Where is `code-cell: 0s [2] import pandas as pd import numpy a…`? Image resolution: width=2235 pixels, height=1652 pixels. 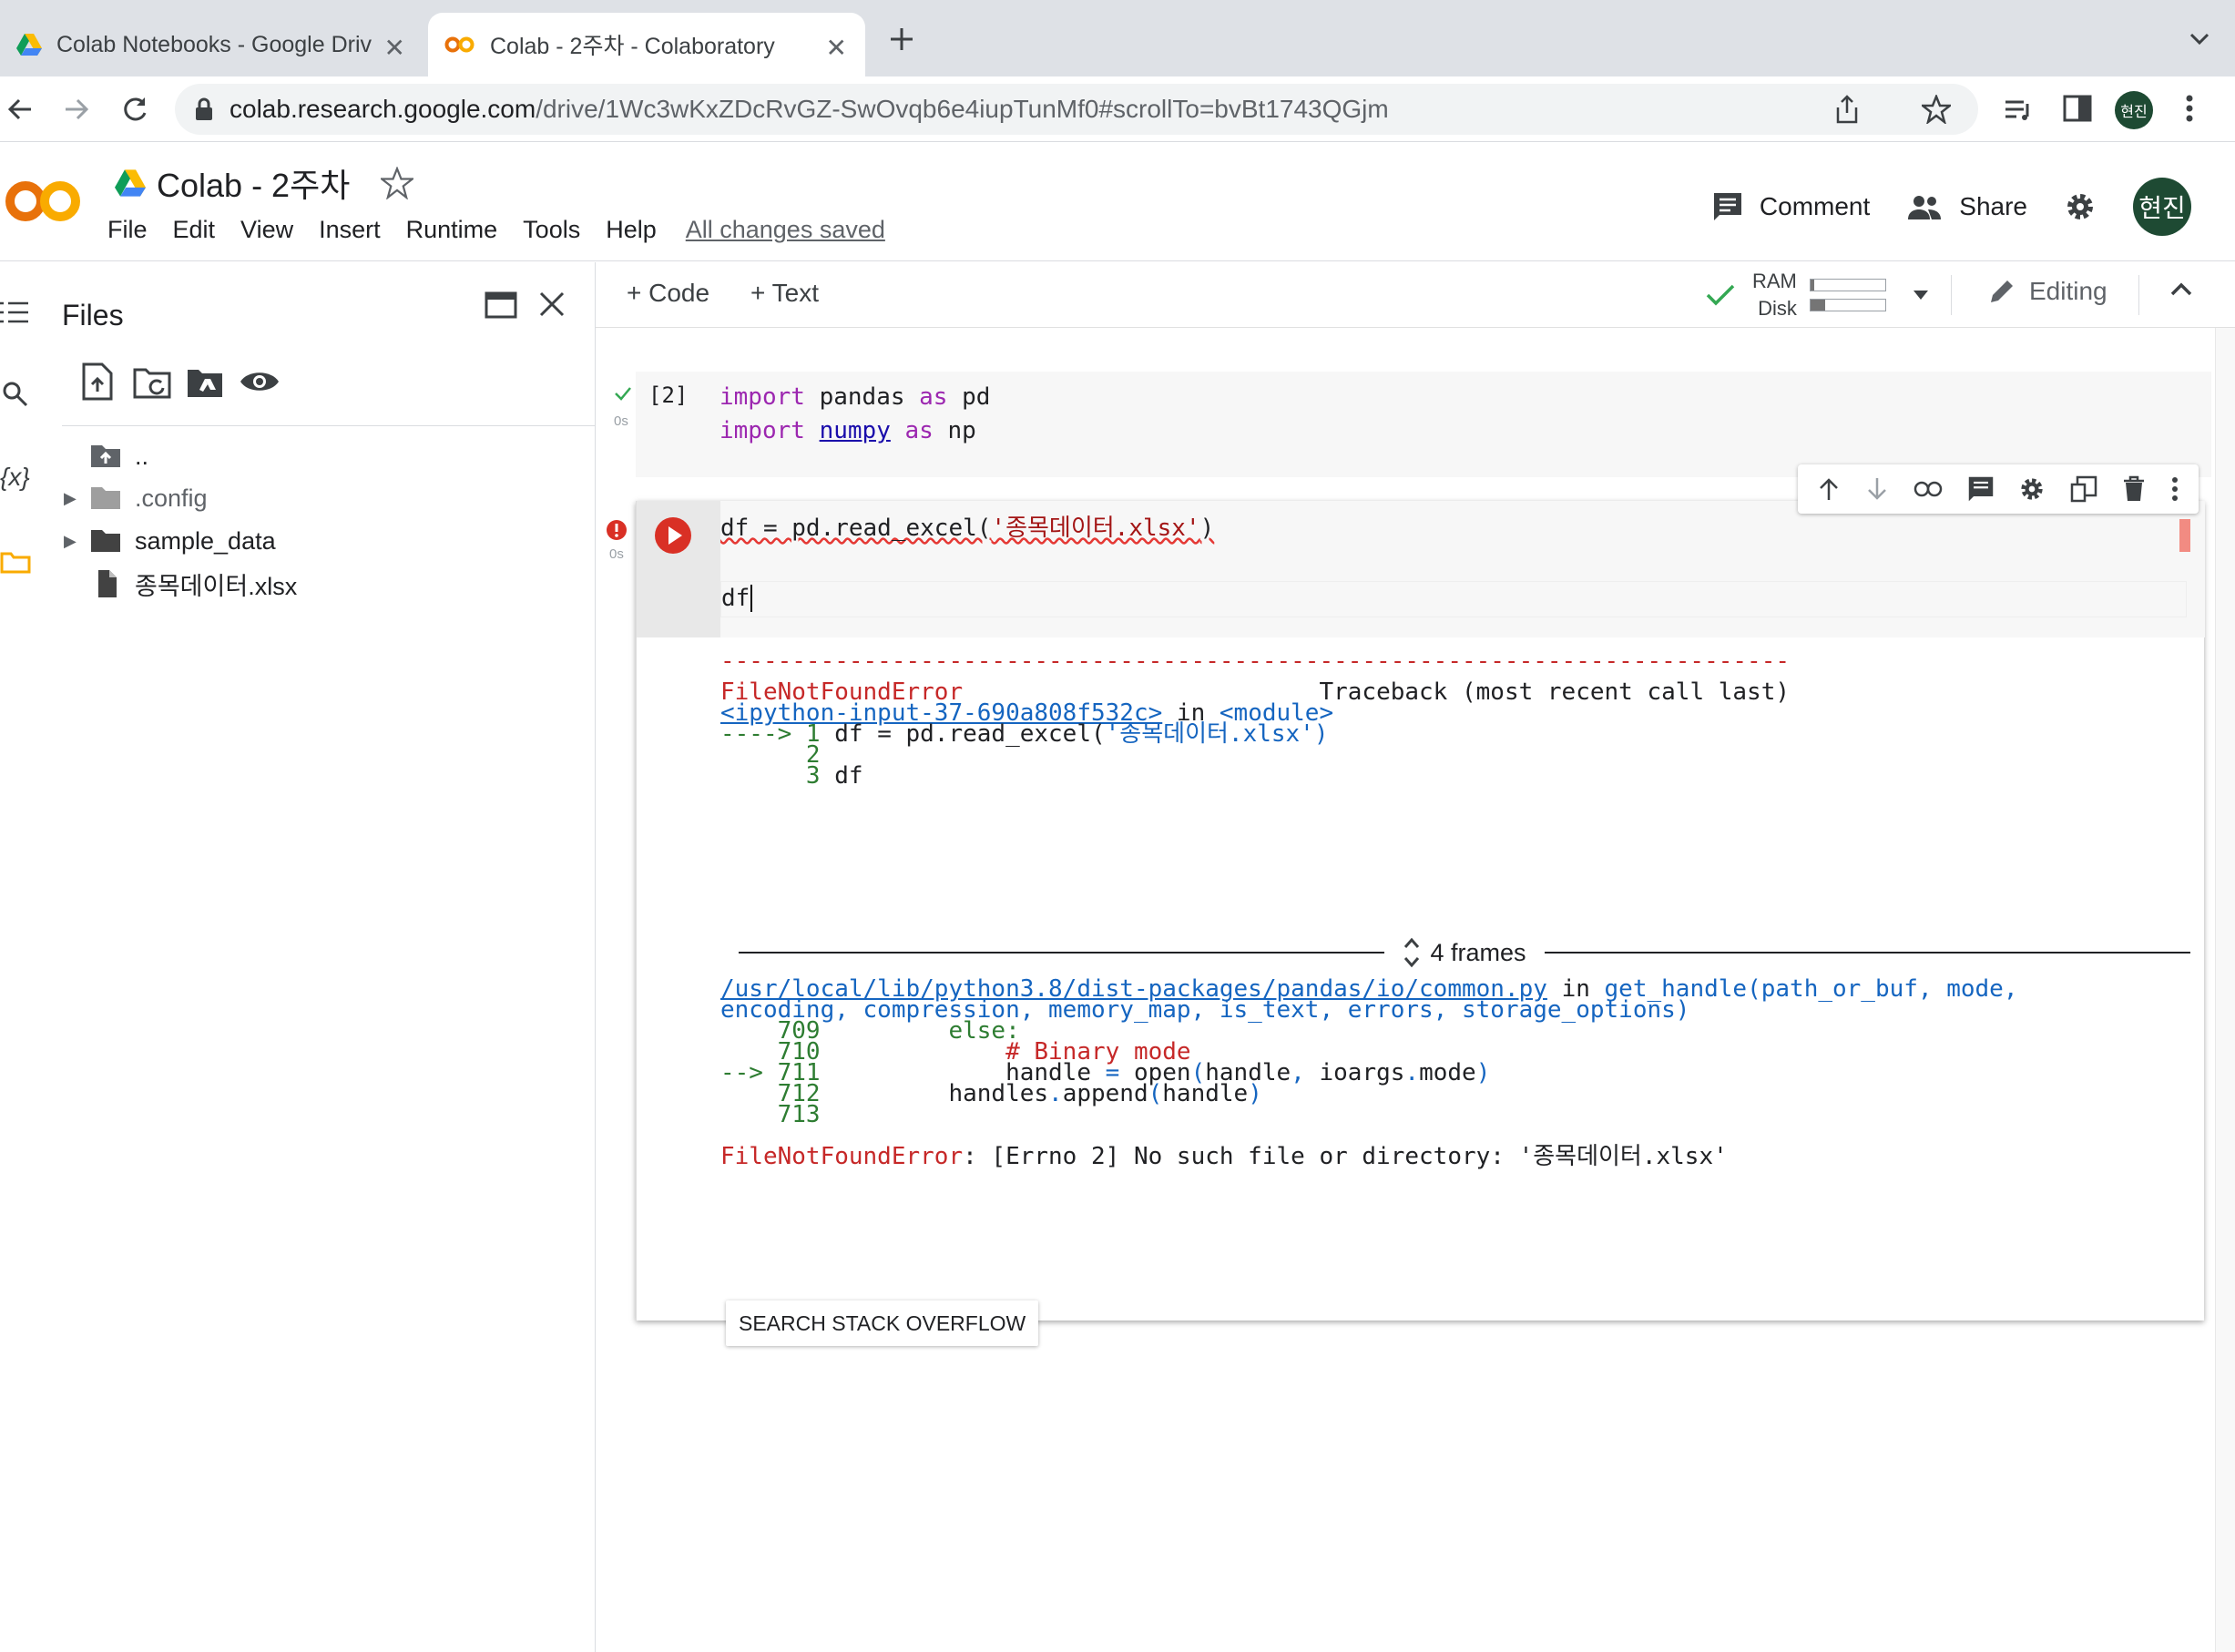 code-cell: 0s [2] import pandas as pd import numpy a… is located at coordinates (1412, 424).